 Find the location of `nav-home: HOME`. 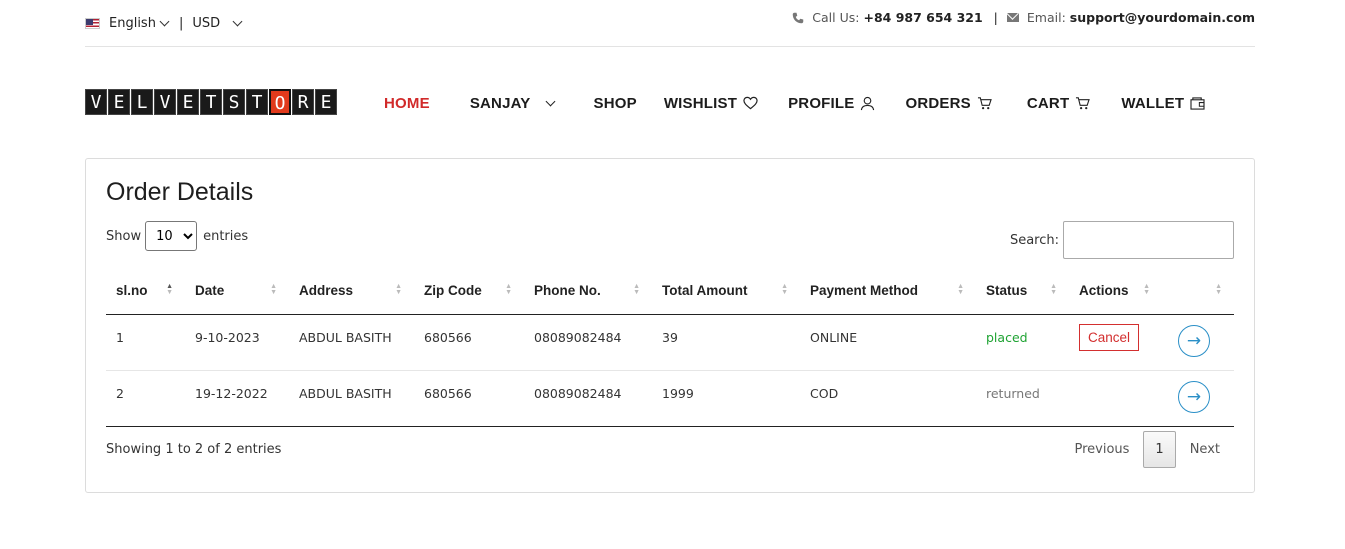

nav-home: HOME is located at coordinates (407, 103).